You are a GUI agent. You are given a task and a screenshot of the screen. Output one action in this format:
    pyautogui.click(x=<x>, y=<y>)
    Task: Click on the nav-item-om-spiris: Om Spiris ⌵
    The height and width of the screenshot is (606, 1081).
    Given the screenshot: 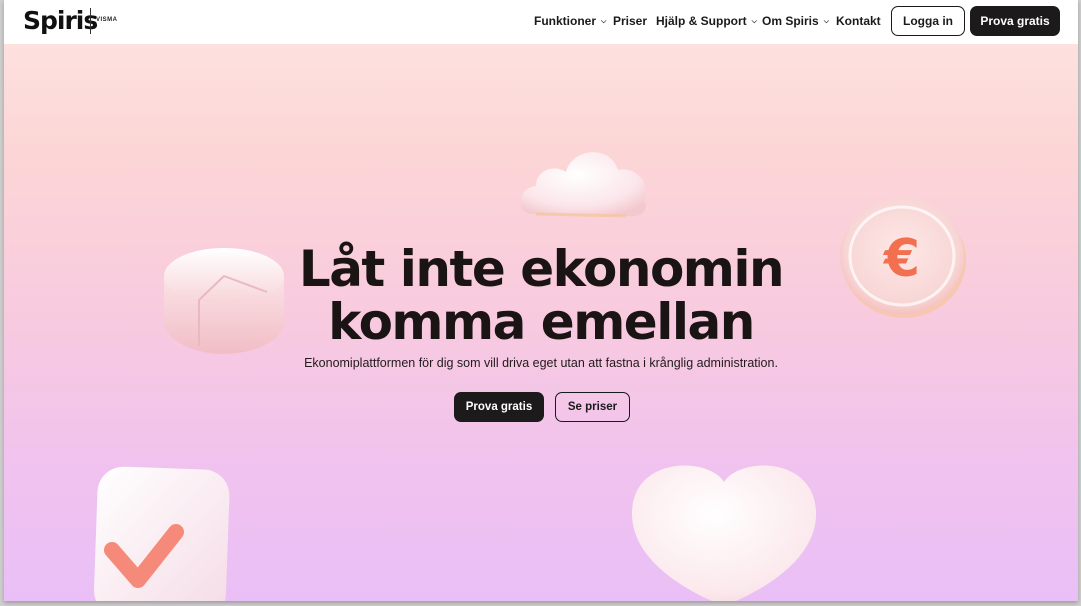 What is the action you would take?
    pyautogui.click(x=795, y=21)
    